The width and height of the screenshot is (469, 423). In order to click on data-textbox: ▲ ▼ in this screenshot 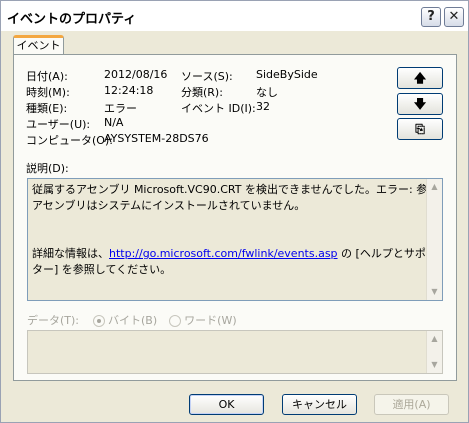, I will do `click(235, 352)`.